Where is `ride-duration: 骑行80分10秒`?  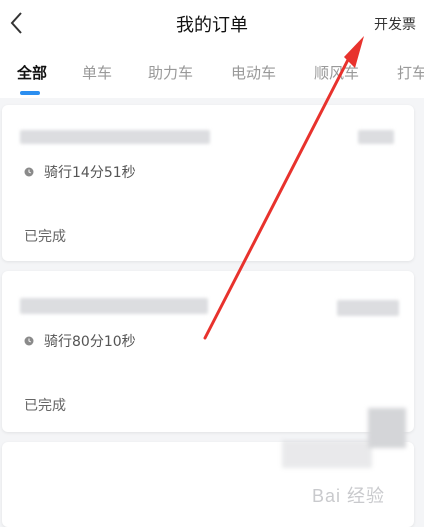 ride-duration: 骑行80分10秒 is located at coordinates (90, 342).